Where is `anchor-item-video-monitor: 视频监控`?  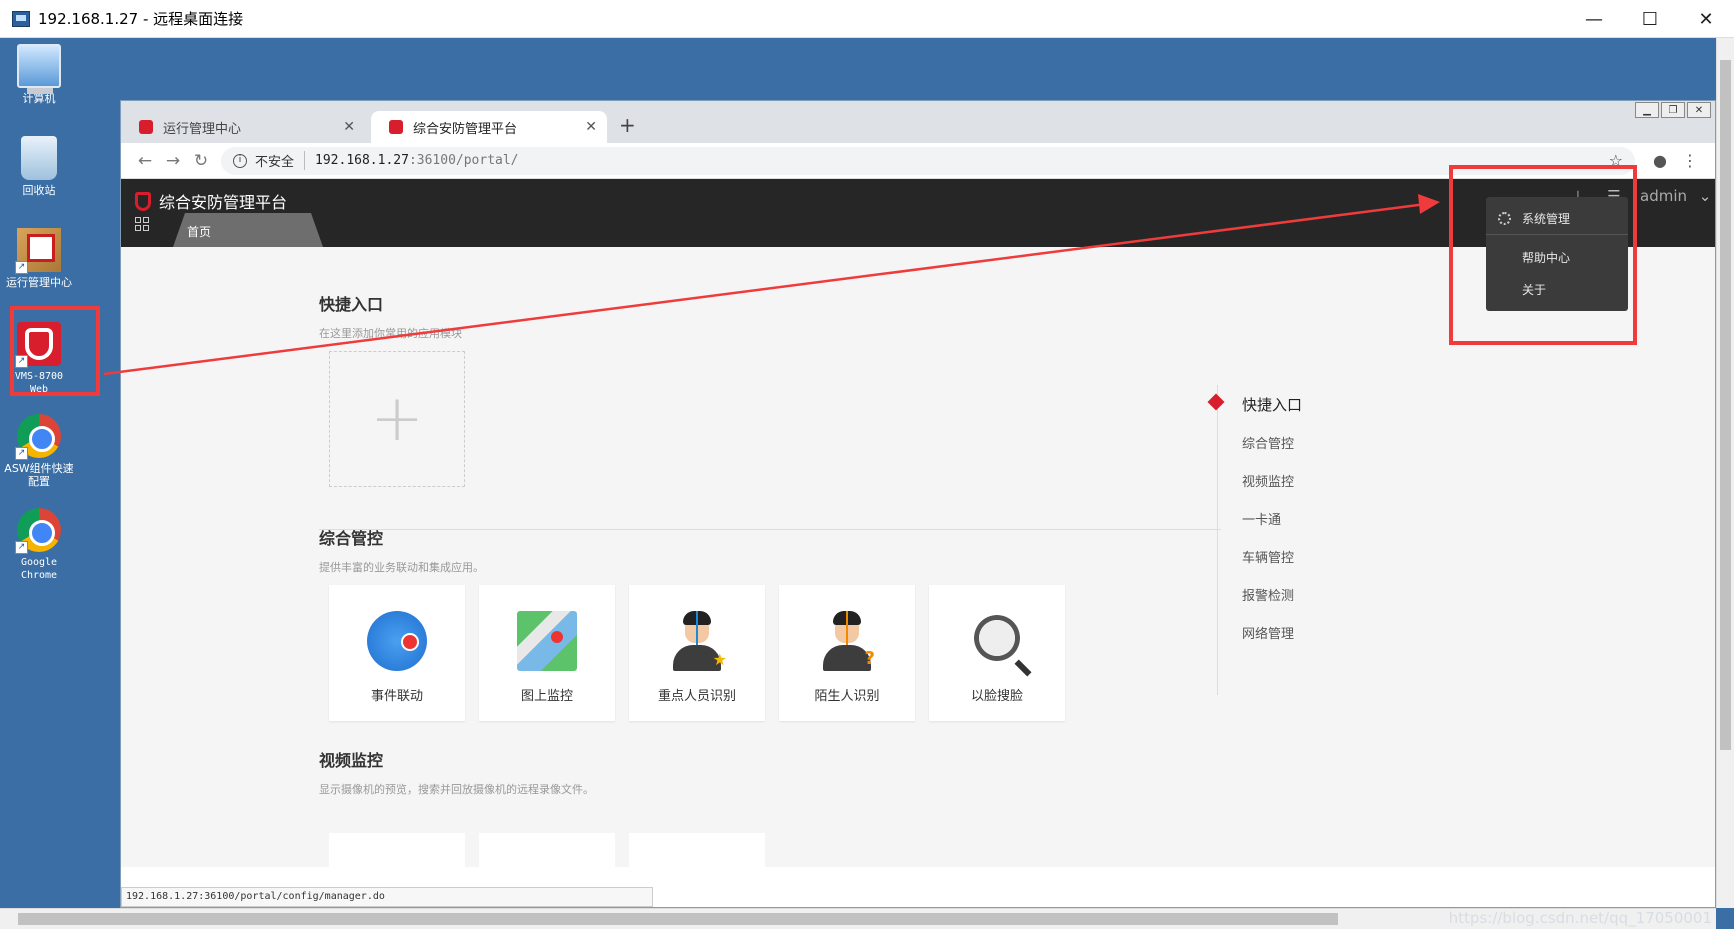 anchor-item-video-monitor: 视频监控 is located at coordinates (1272, 480).